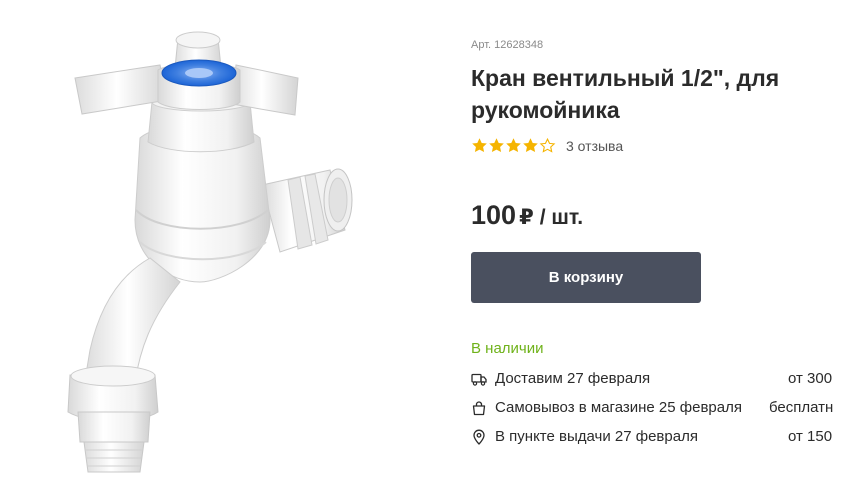 The image size is (841, 481). What do you see at coordinates (507, 348) in the screenshot?
I see `stock-status: В наличии` at bounding box center [507, 348].